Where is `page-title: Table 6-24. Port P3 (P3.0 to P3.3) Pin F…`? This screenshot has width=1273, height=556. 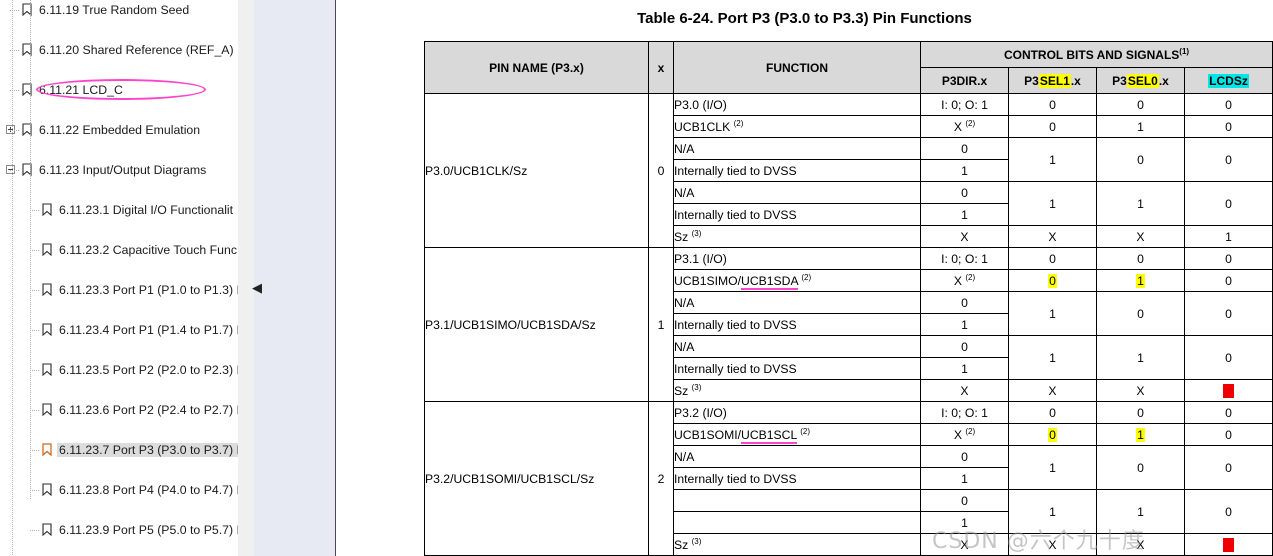 page-title: Table 6-24. Port P3 (P3.0 to P3.3) Pin F… is located at coordinates (804, 18).